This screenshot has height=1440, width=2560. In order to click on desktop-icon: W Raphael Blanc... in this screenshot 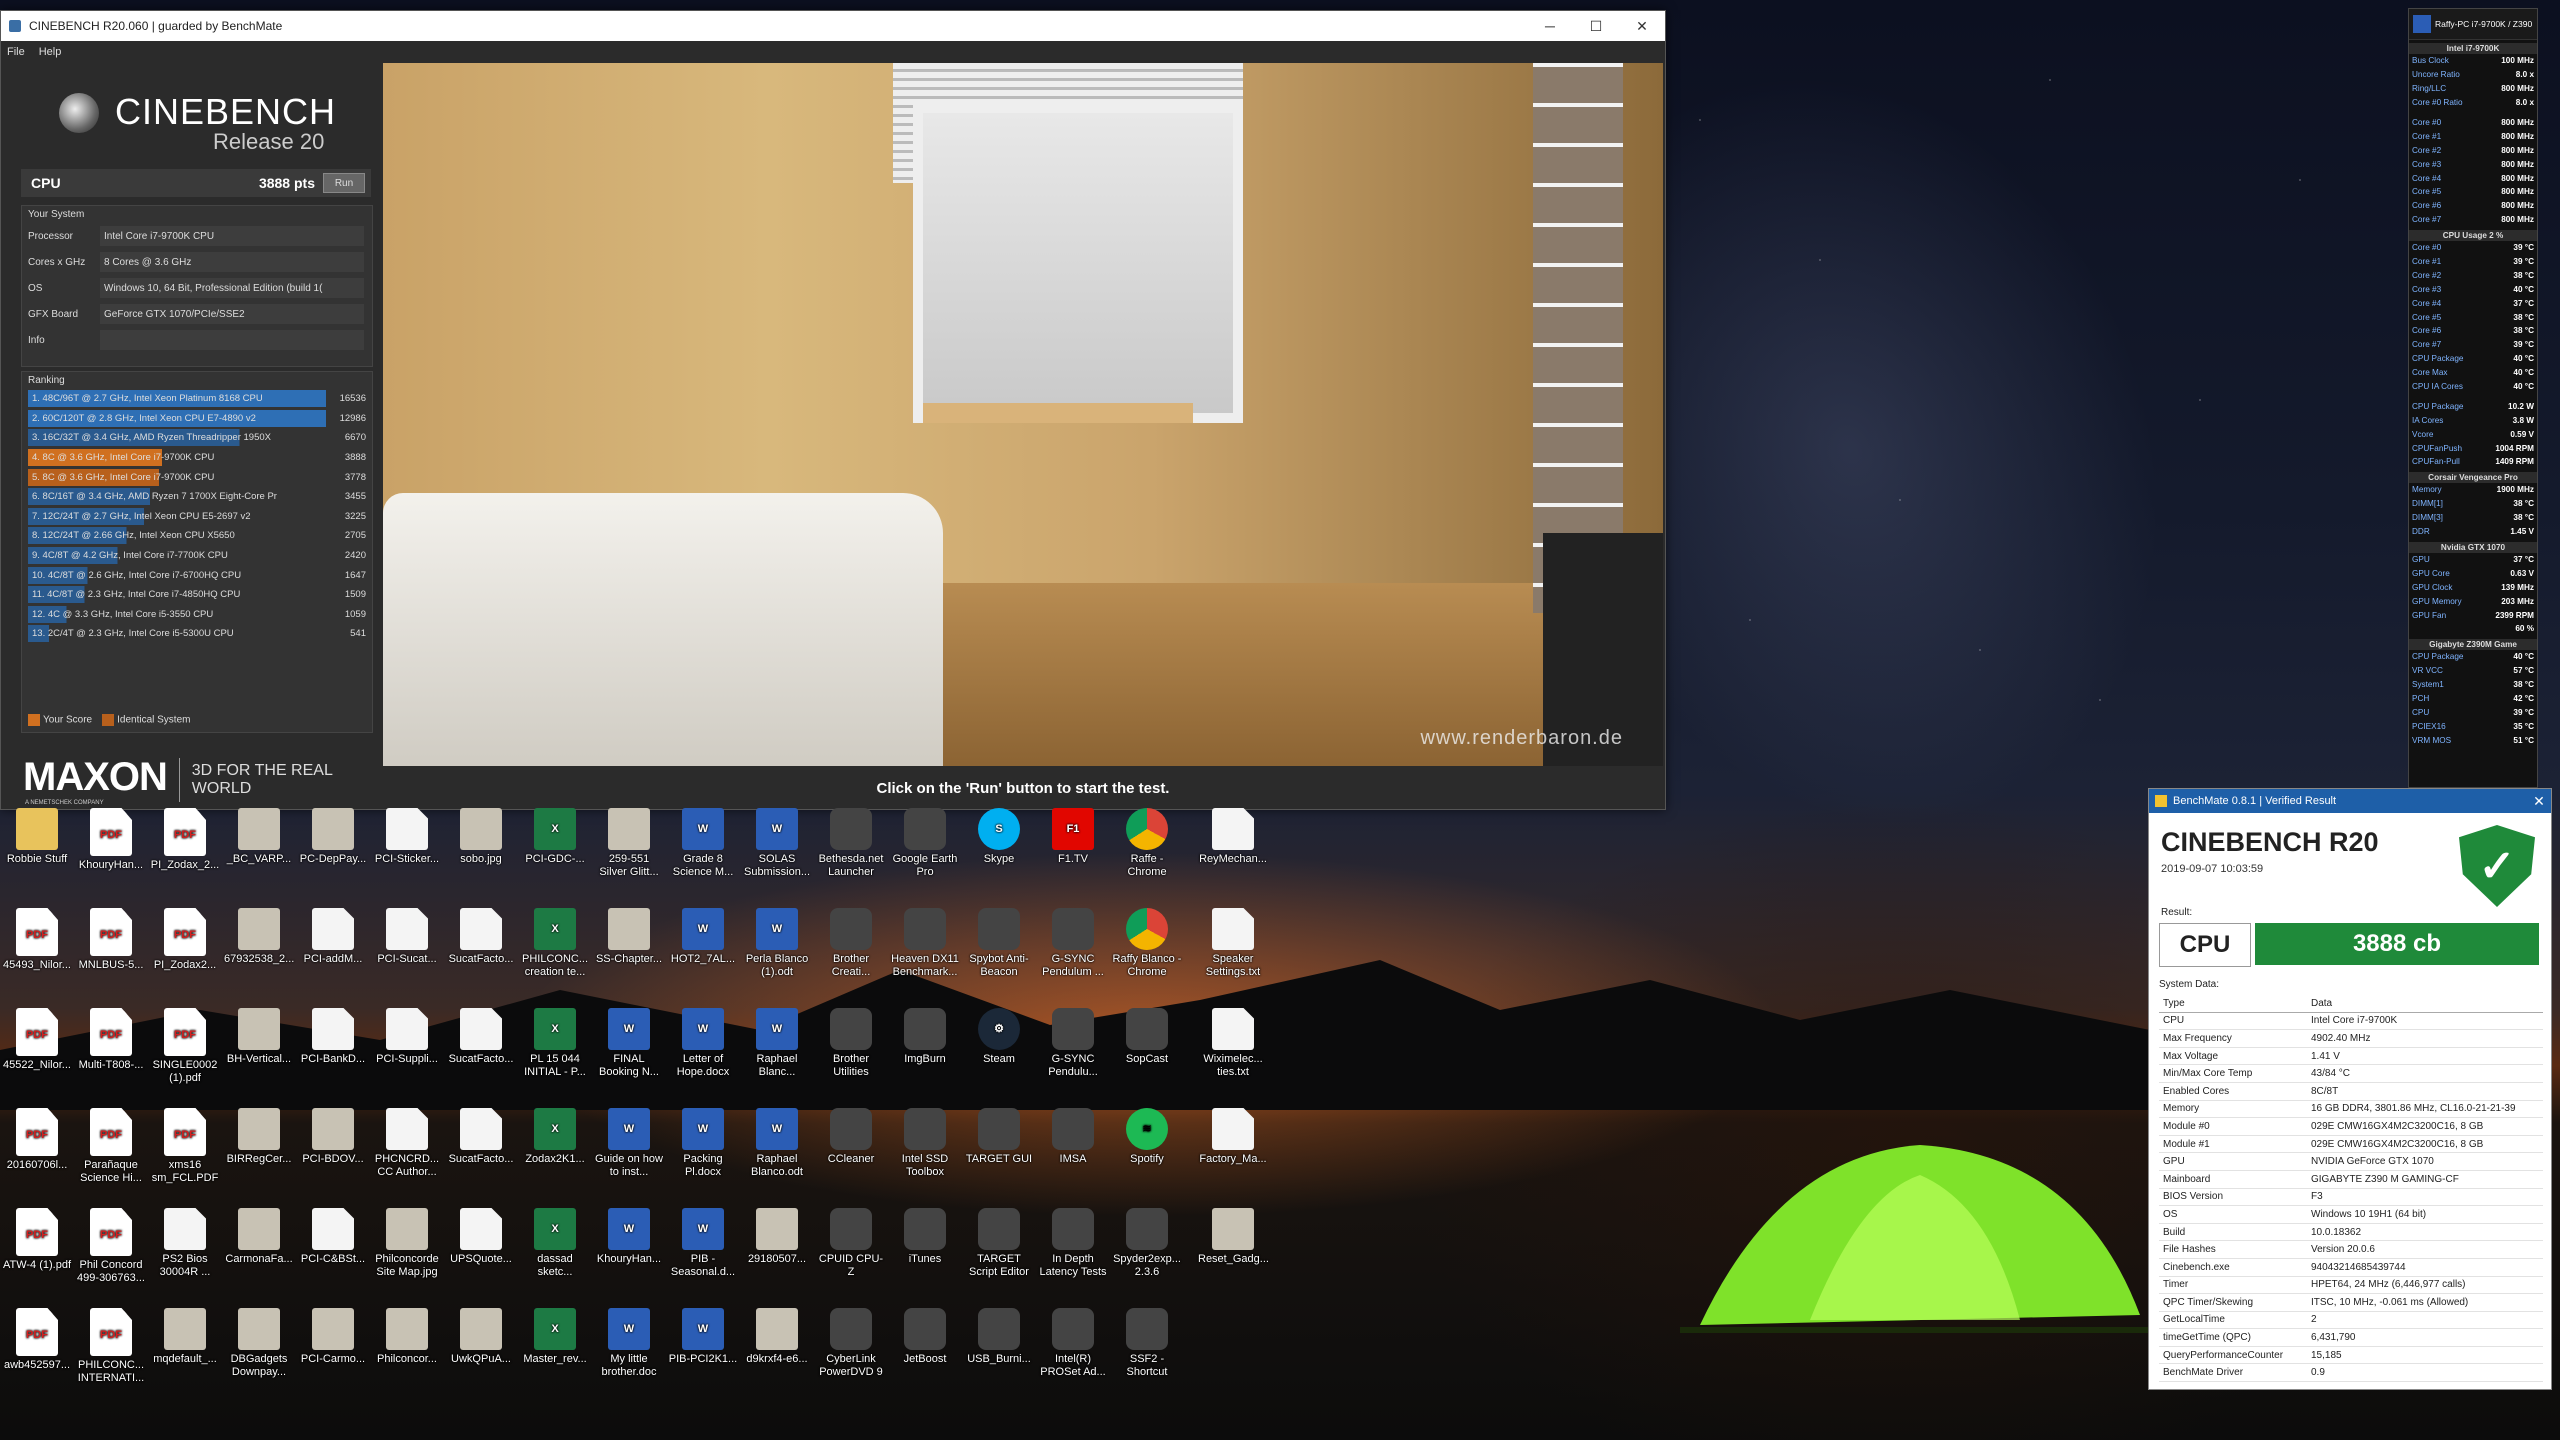, I will do `click(777, 1043)`.